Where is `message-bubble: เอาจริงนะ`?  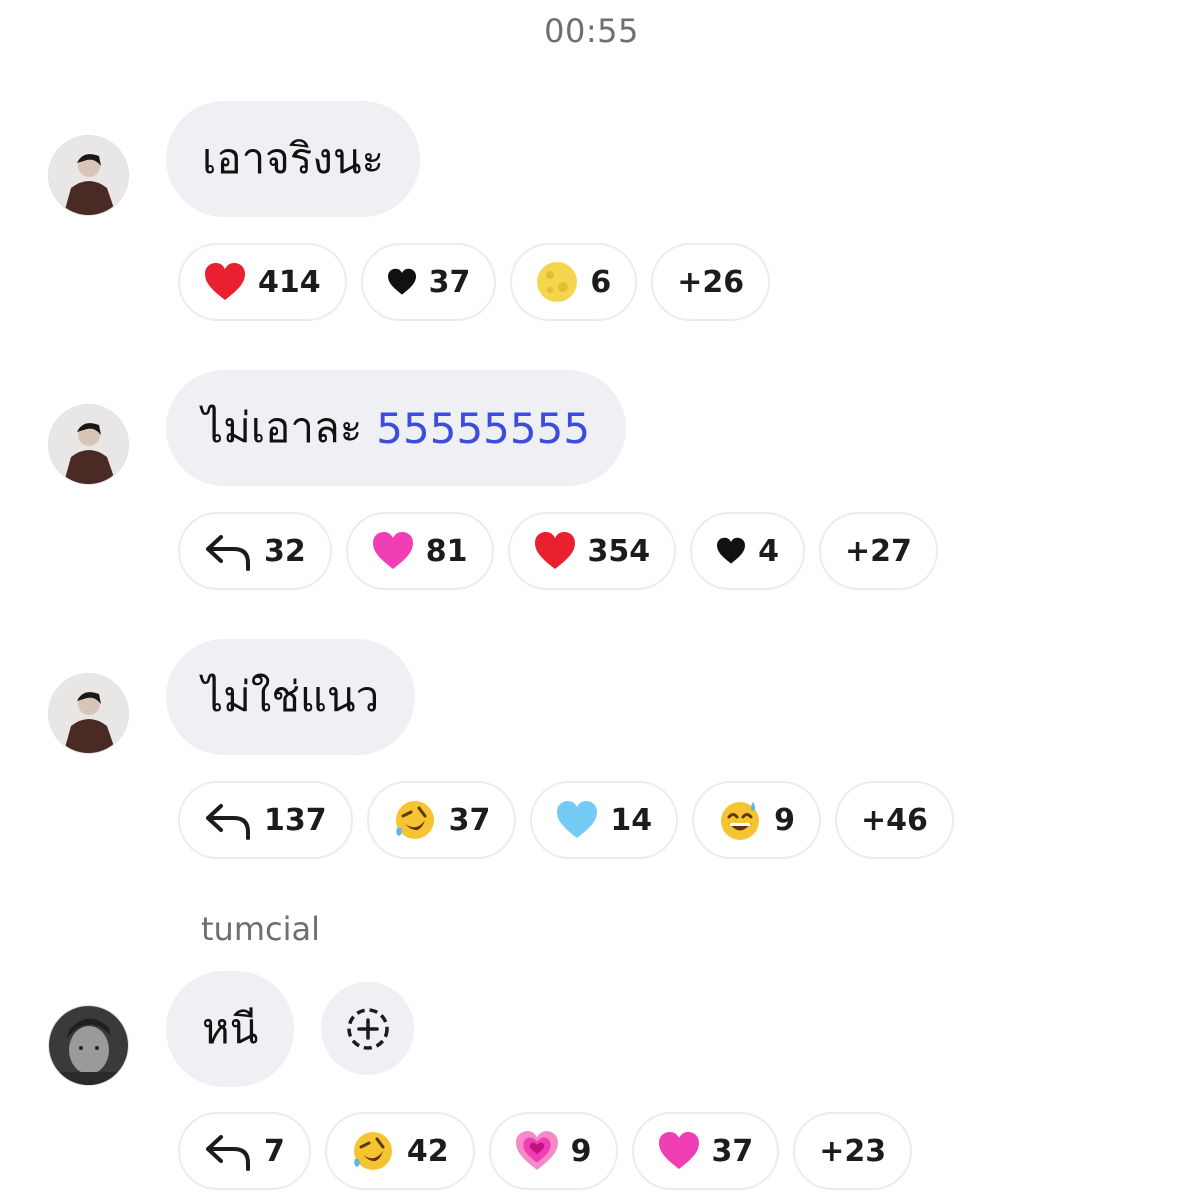
message-bubble: เอาจริงนะ is located at coordinates (293, 159).